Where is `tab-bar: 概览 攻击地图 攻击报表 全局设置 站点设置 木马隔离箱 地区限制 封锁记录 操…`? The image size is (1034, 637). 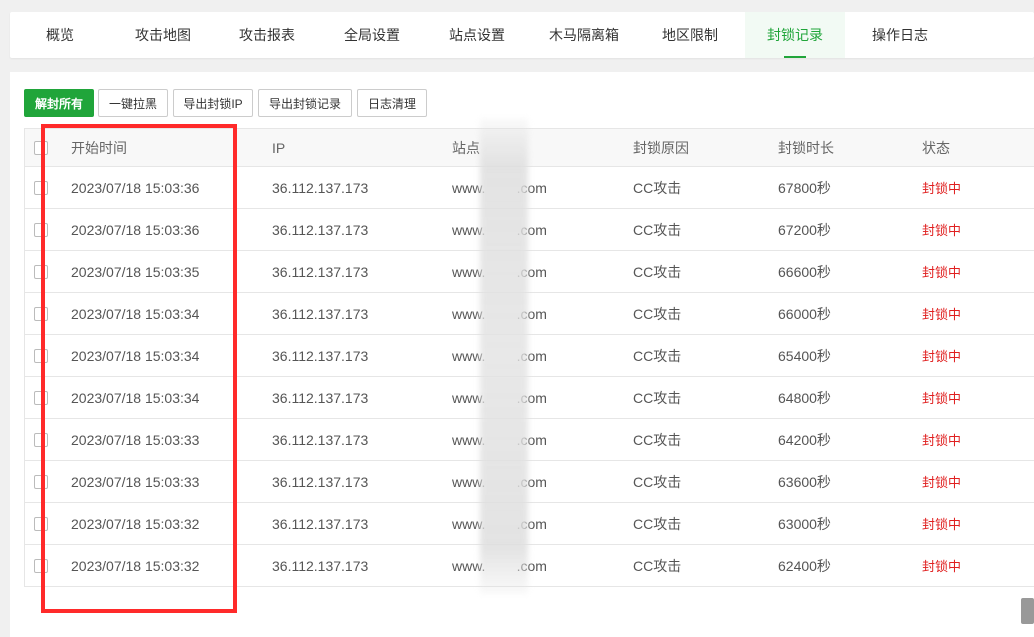 tab-bar: 概览 攻击地图 攻击报表 全局设置 站点设置 木马隔离箱 地区限制 封锁记录 操… is located at coordinates (522, 35).